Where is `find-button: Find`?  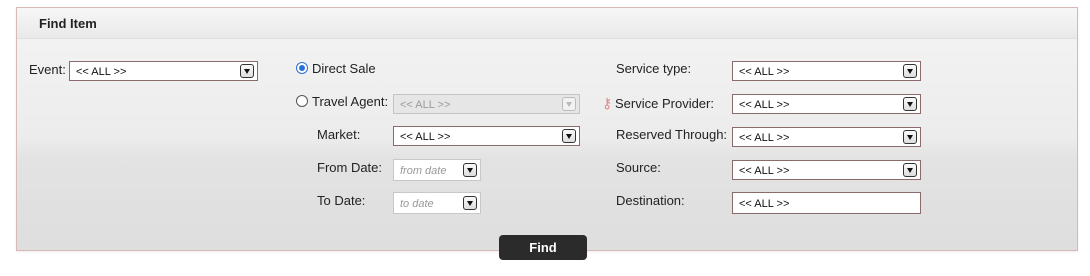
find-button: Find is located at coordinates (543, 247).